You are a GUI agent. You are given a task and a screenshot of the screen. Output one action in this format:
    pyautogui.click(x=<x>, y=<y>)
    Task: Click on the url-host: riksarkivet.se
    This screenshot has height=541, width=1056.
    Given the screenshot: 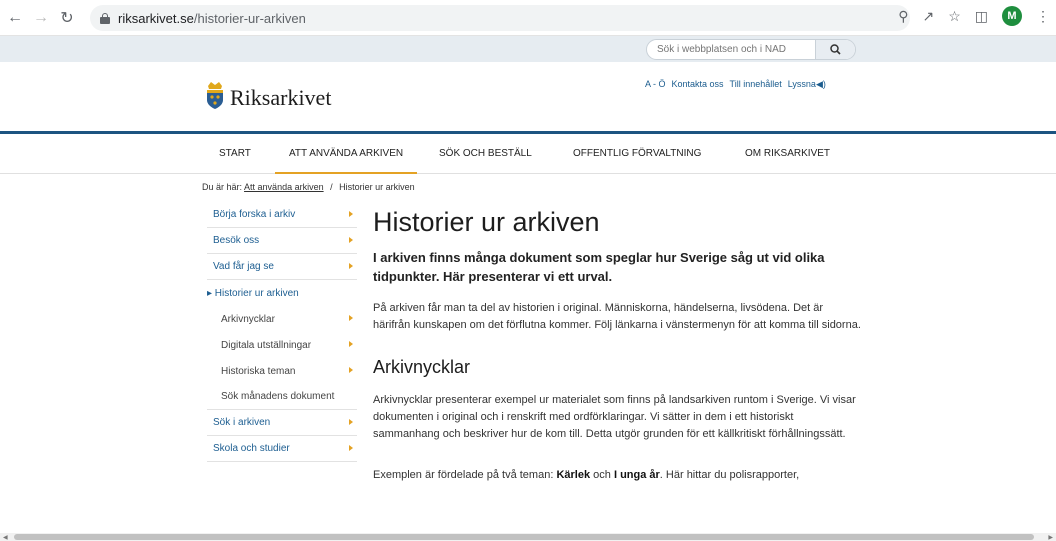 What is the action you would take?
    pyautogui.click(x=156, y=18)
    